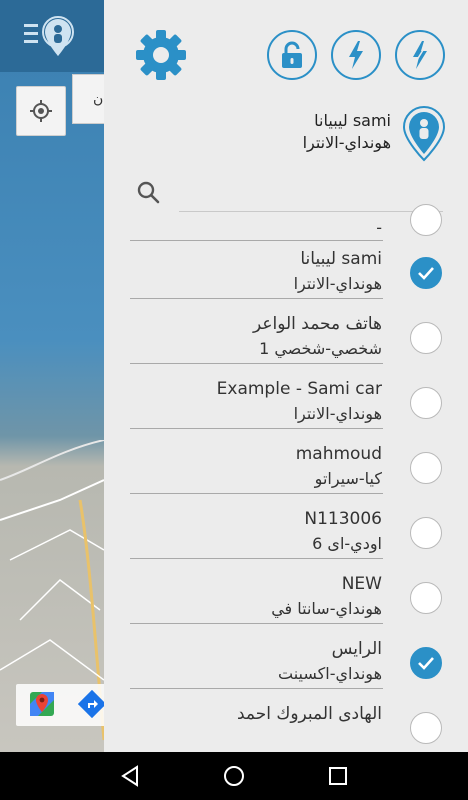  I want to click on home-icon, so click(234, 776).